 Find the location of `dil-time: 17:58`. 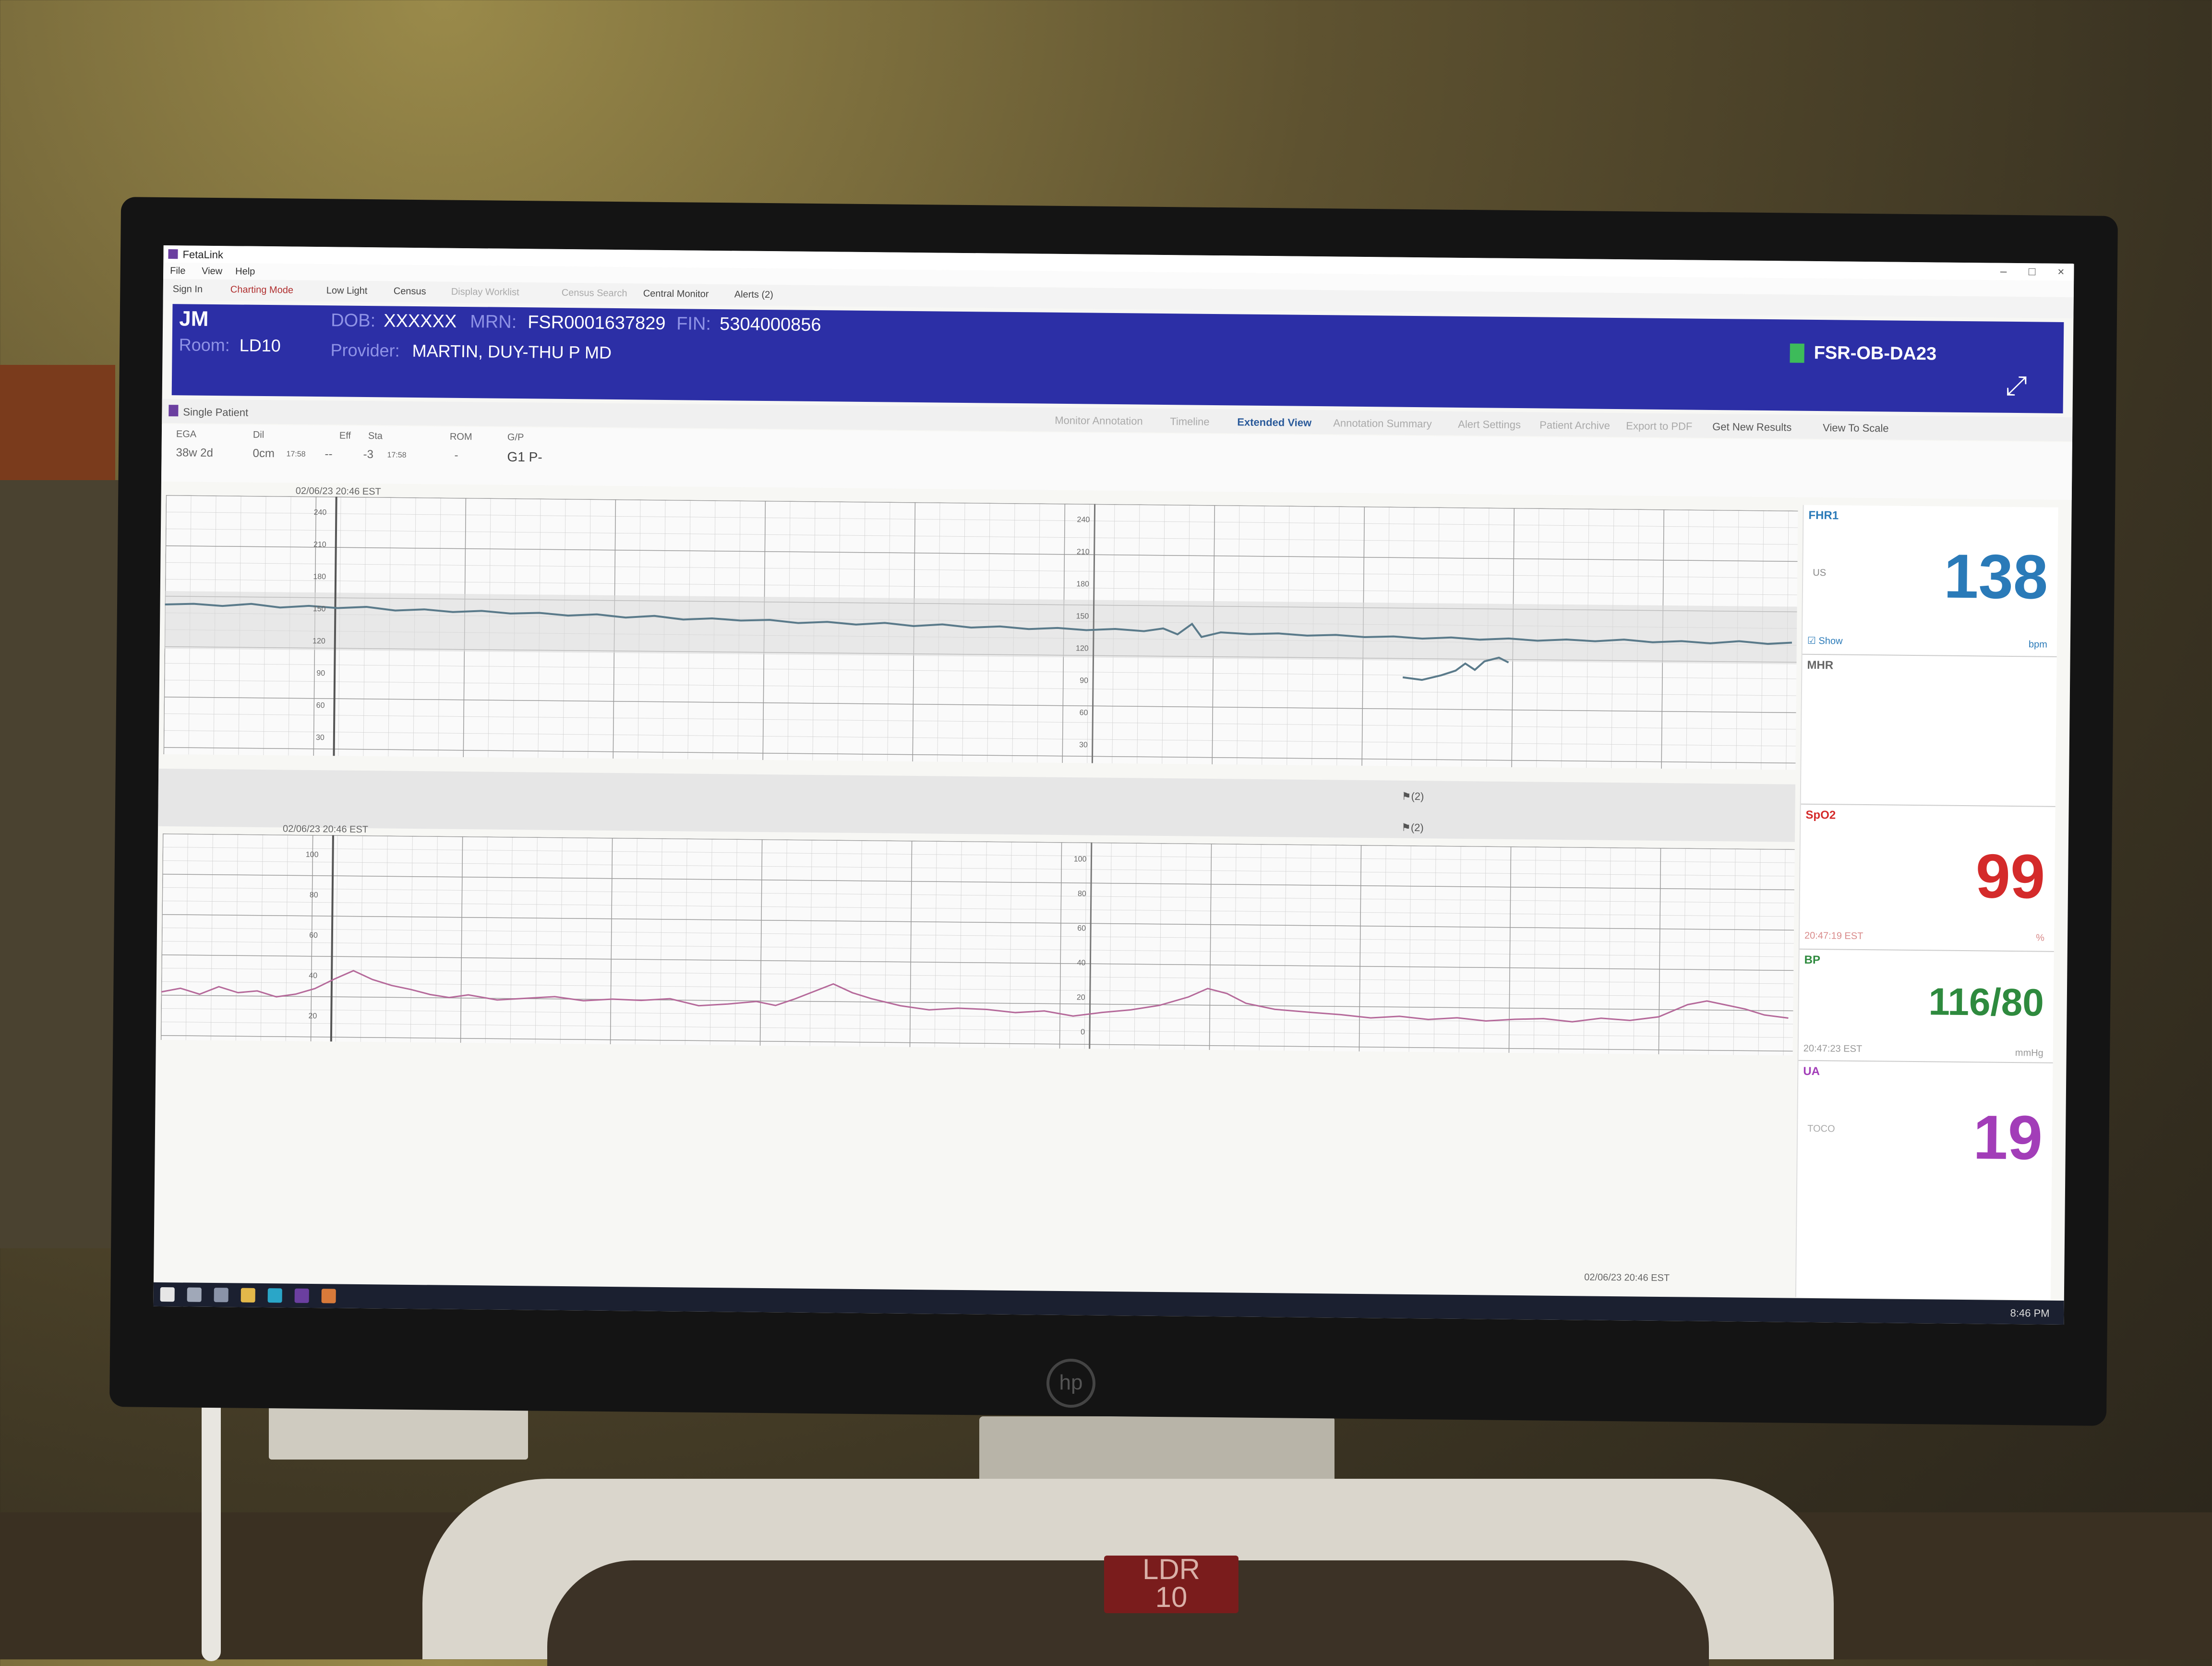

dil-time: 17:58 is located at coordinates (296, 454).